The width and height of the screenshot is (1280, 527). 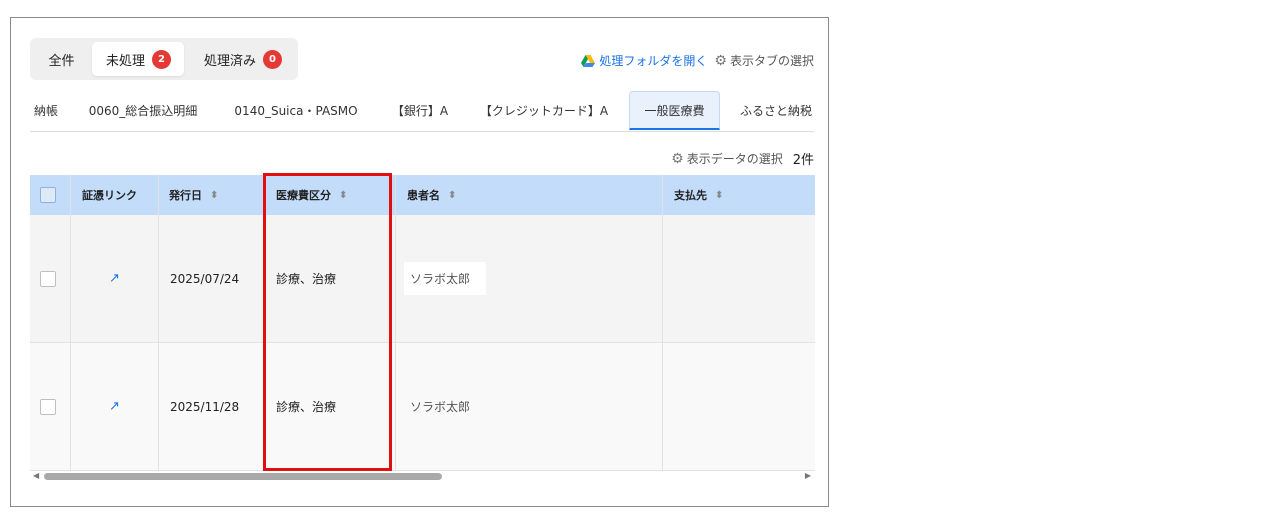 I want to click on column-header-date: 発行日 ⬍, so click(x=193, y=195).